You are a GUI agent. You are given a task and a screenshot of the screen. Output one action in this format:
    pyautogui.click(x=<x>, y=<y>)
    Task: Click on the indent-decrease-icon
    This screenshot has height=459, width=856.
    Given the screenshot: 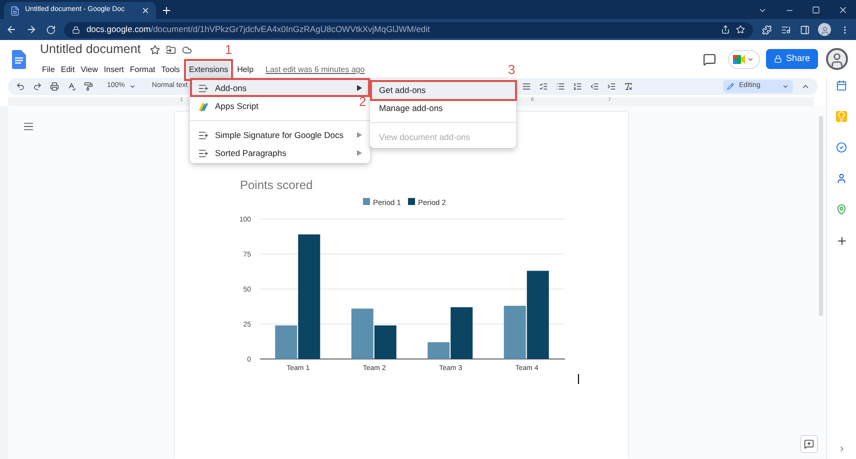 What is the action you would take?
    pyautogui.click(x=594, y=86)
    